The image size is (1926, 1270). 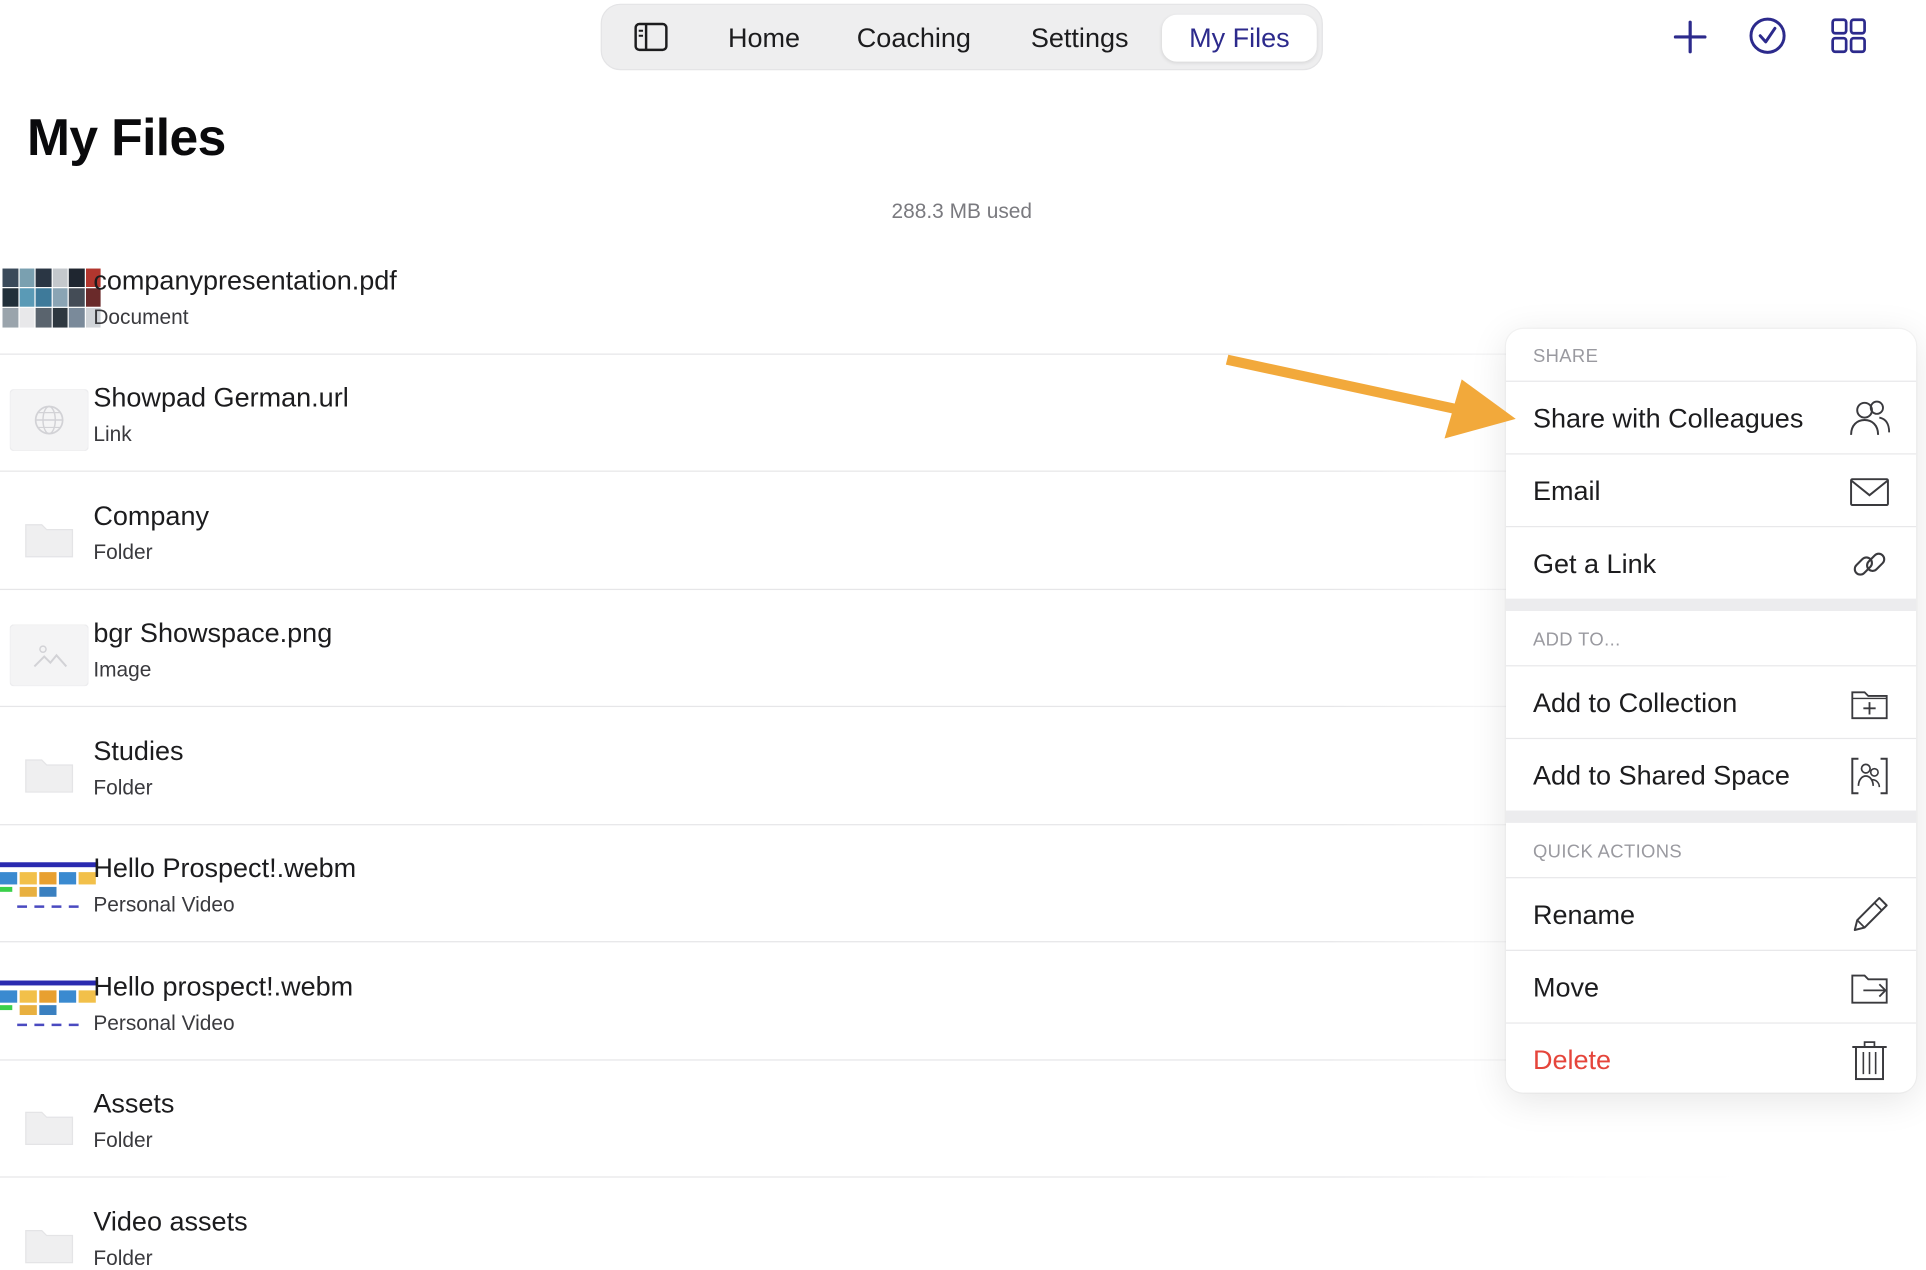 I want to click on plus-icon, so click(x=1690, y=36).